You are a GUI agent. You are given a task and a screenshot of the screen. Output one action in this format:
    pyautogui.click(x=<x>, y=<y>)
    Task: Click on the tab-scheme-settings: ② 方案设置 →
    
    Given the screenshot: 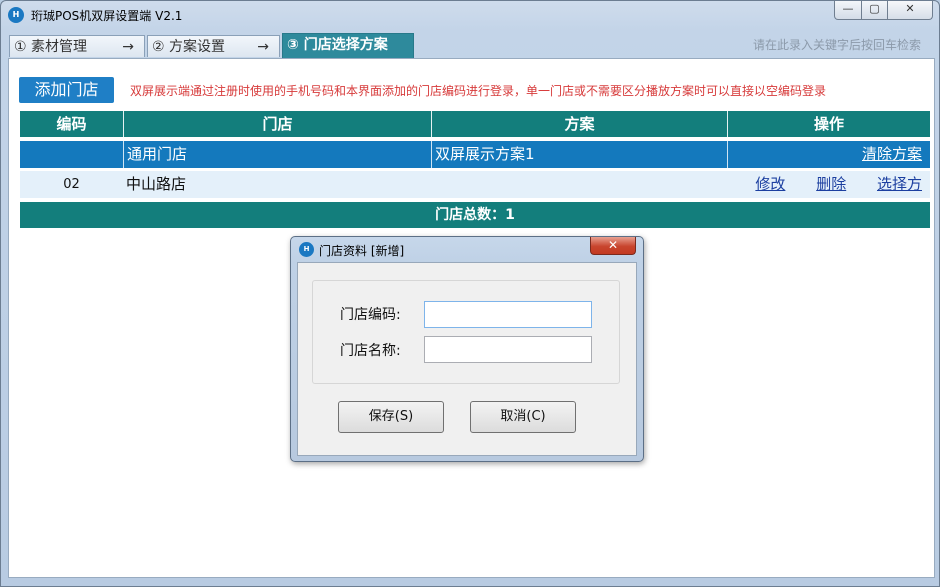 What is the action you would take?
    pyautogui.click(x=213, y=46)
    